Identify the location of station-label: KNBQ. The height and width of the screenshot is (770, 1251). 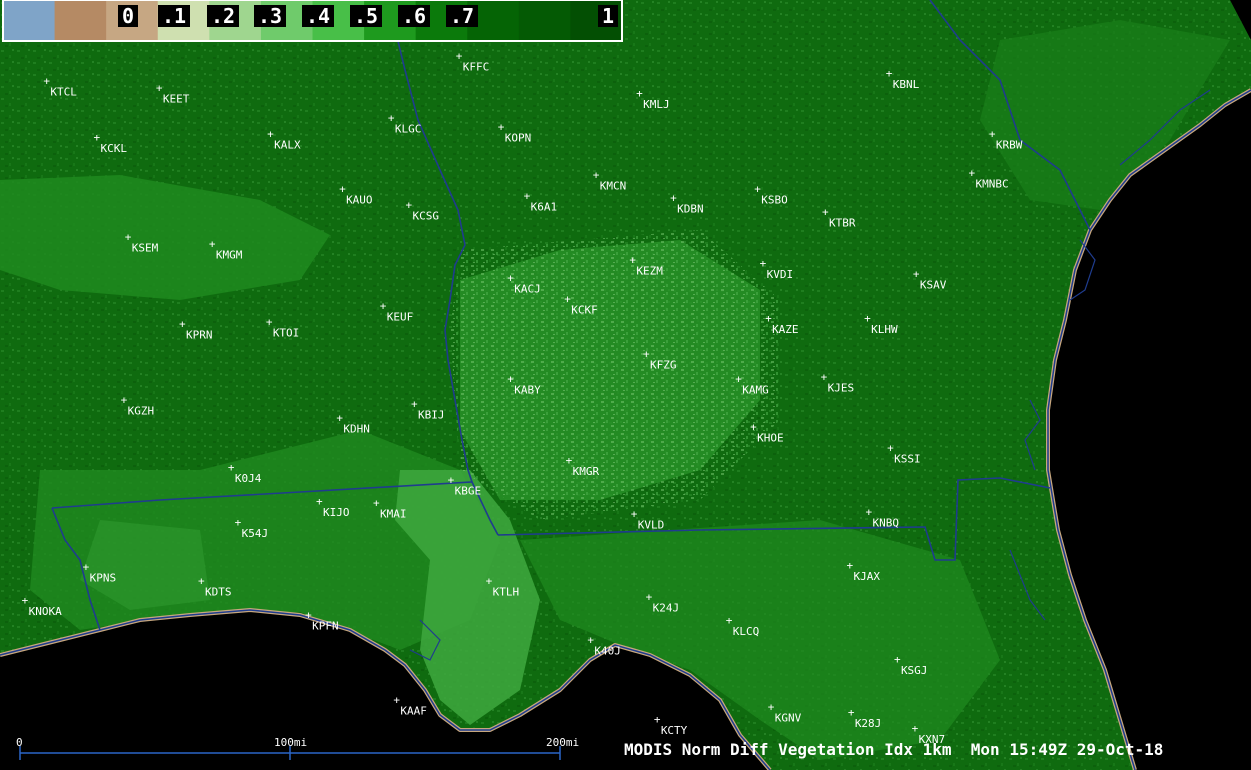
(885, 523).